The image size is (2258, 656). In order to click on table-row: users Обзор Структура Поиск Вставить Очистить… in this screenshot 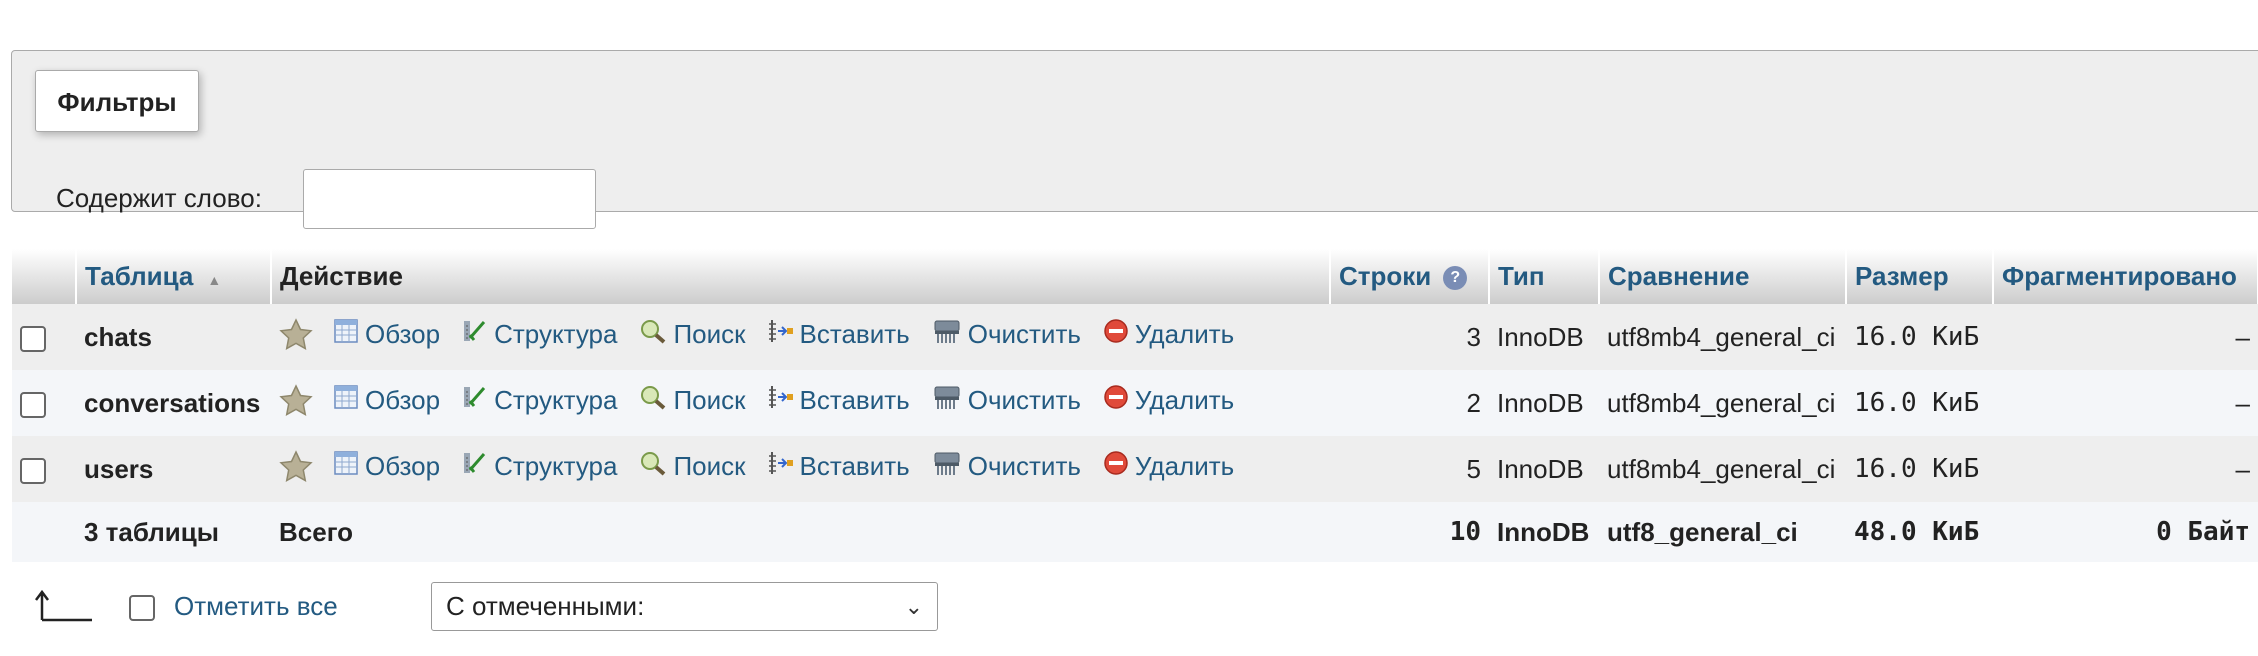, I will do `click(1135, 469)`.